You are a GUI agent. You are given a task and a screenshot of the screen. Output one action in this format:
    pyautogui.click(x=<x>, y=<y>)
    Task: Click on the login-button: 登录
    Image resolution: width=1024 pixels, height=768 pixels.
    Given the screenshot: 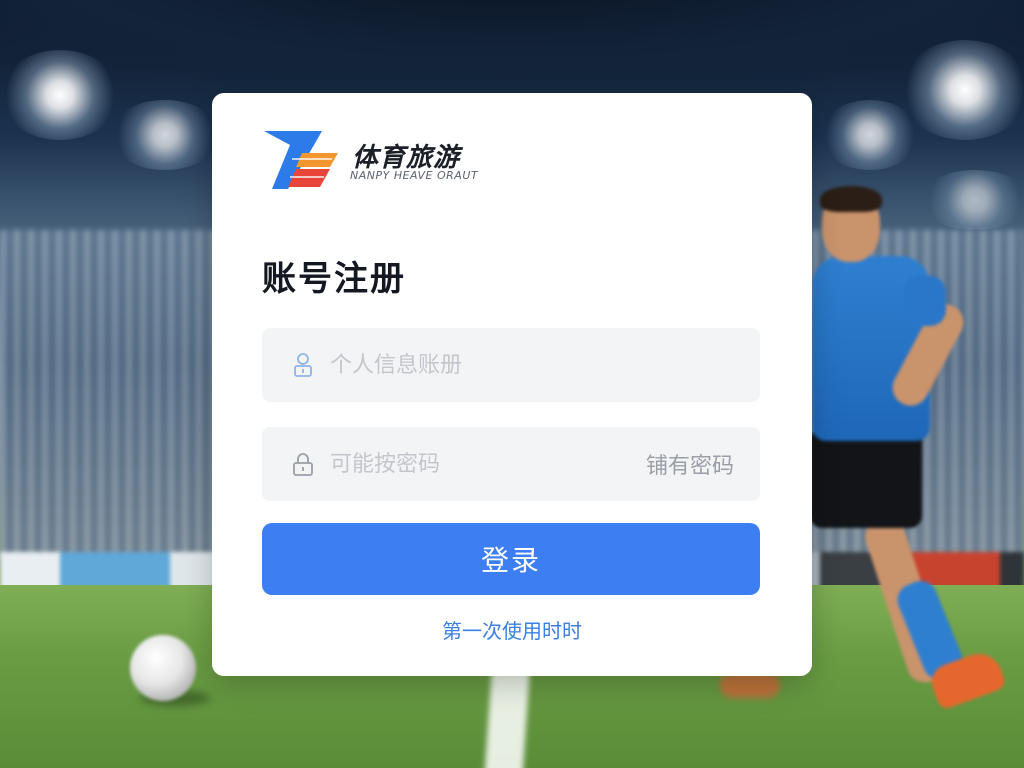 What is the action you would take?
    pyautogui.click(x=511, y=559)
    